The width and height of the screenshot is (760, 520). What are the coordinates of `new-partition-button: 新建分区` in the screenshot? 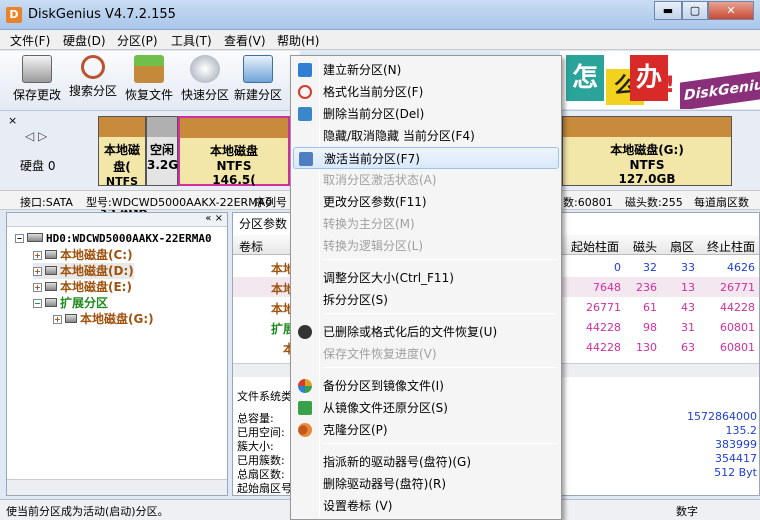 It's located at (258, 79).